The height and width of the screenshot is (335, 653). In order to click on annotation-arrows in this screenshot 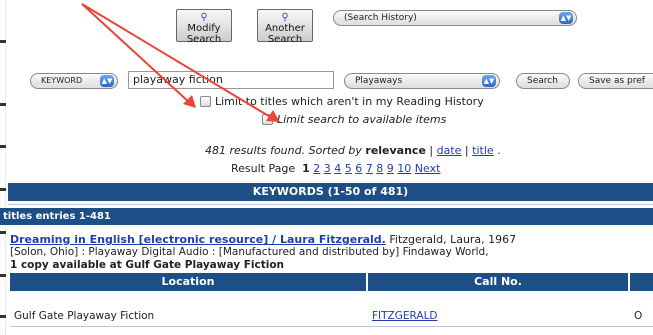, I will do `click(180, 62)`.